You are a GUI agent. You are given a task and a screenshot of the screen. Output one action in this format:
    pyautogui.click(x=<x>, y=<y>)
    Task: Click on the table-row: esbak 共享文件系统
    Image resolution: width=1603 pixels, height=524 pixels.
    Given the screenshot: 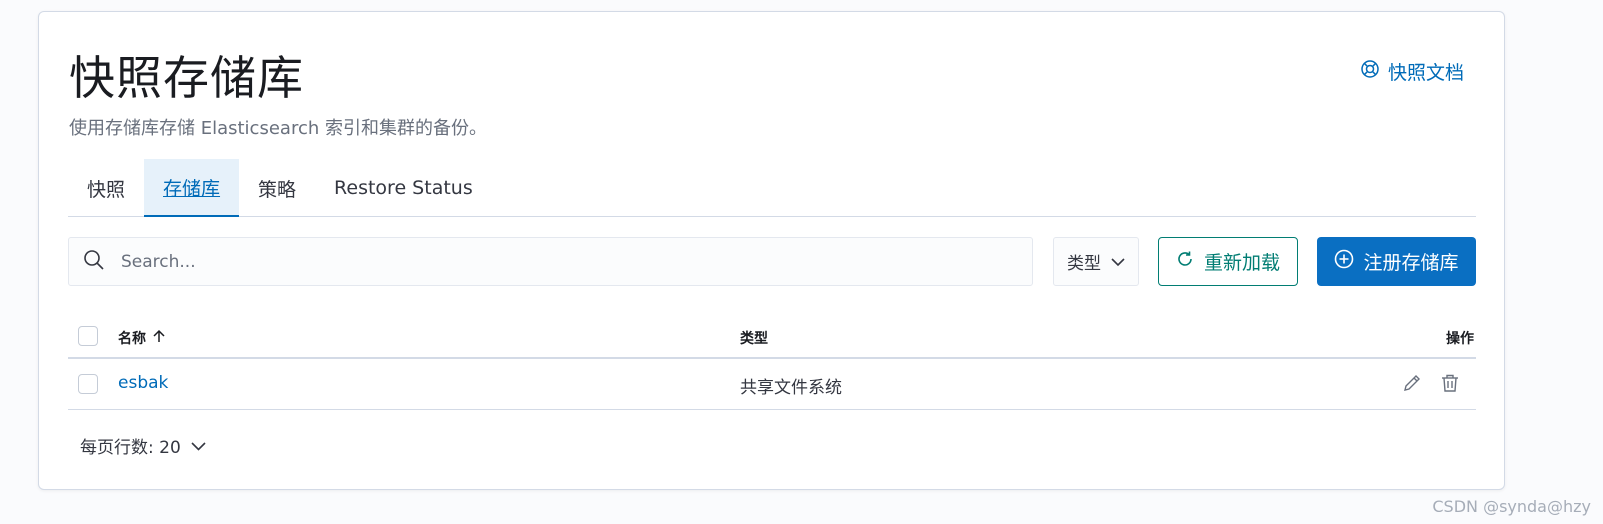 What is the action you would take?
    pyautogui.click(x=772, y=384)
    